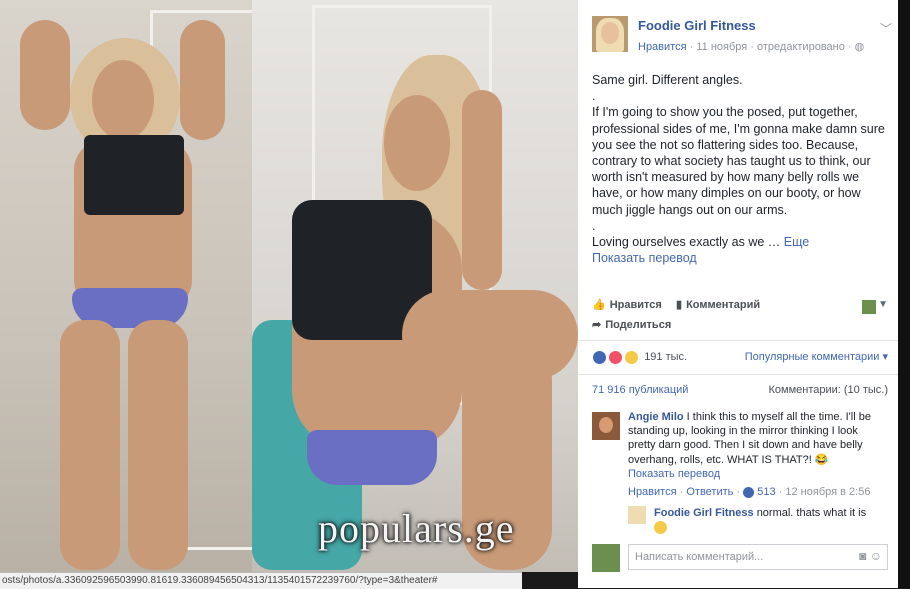 This screenshot has width=910, height=589. What do you see at coordinates (158, 445) in the screenshot?
I see `leg-right` at bounding box center [158, 445].